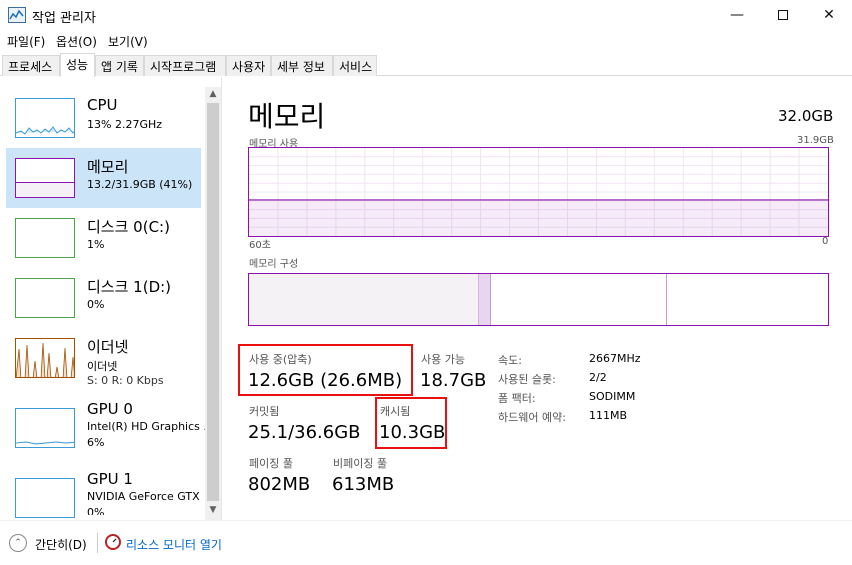 This screenshot has height=565, width=852. I want to click on scroll-thumb, so click(213, 302).